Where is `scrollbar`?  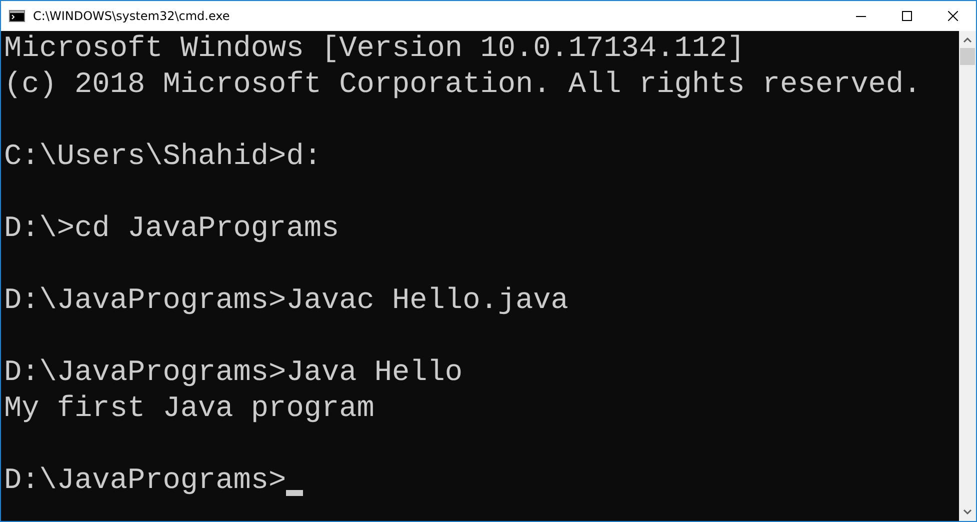 scrollbar is located at coordinates (967, 276).